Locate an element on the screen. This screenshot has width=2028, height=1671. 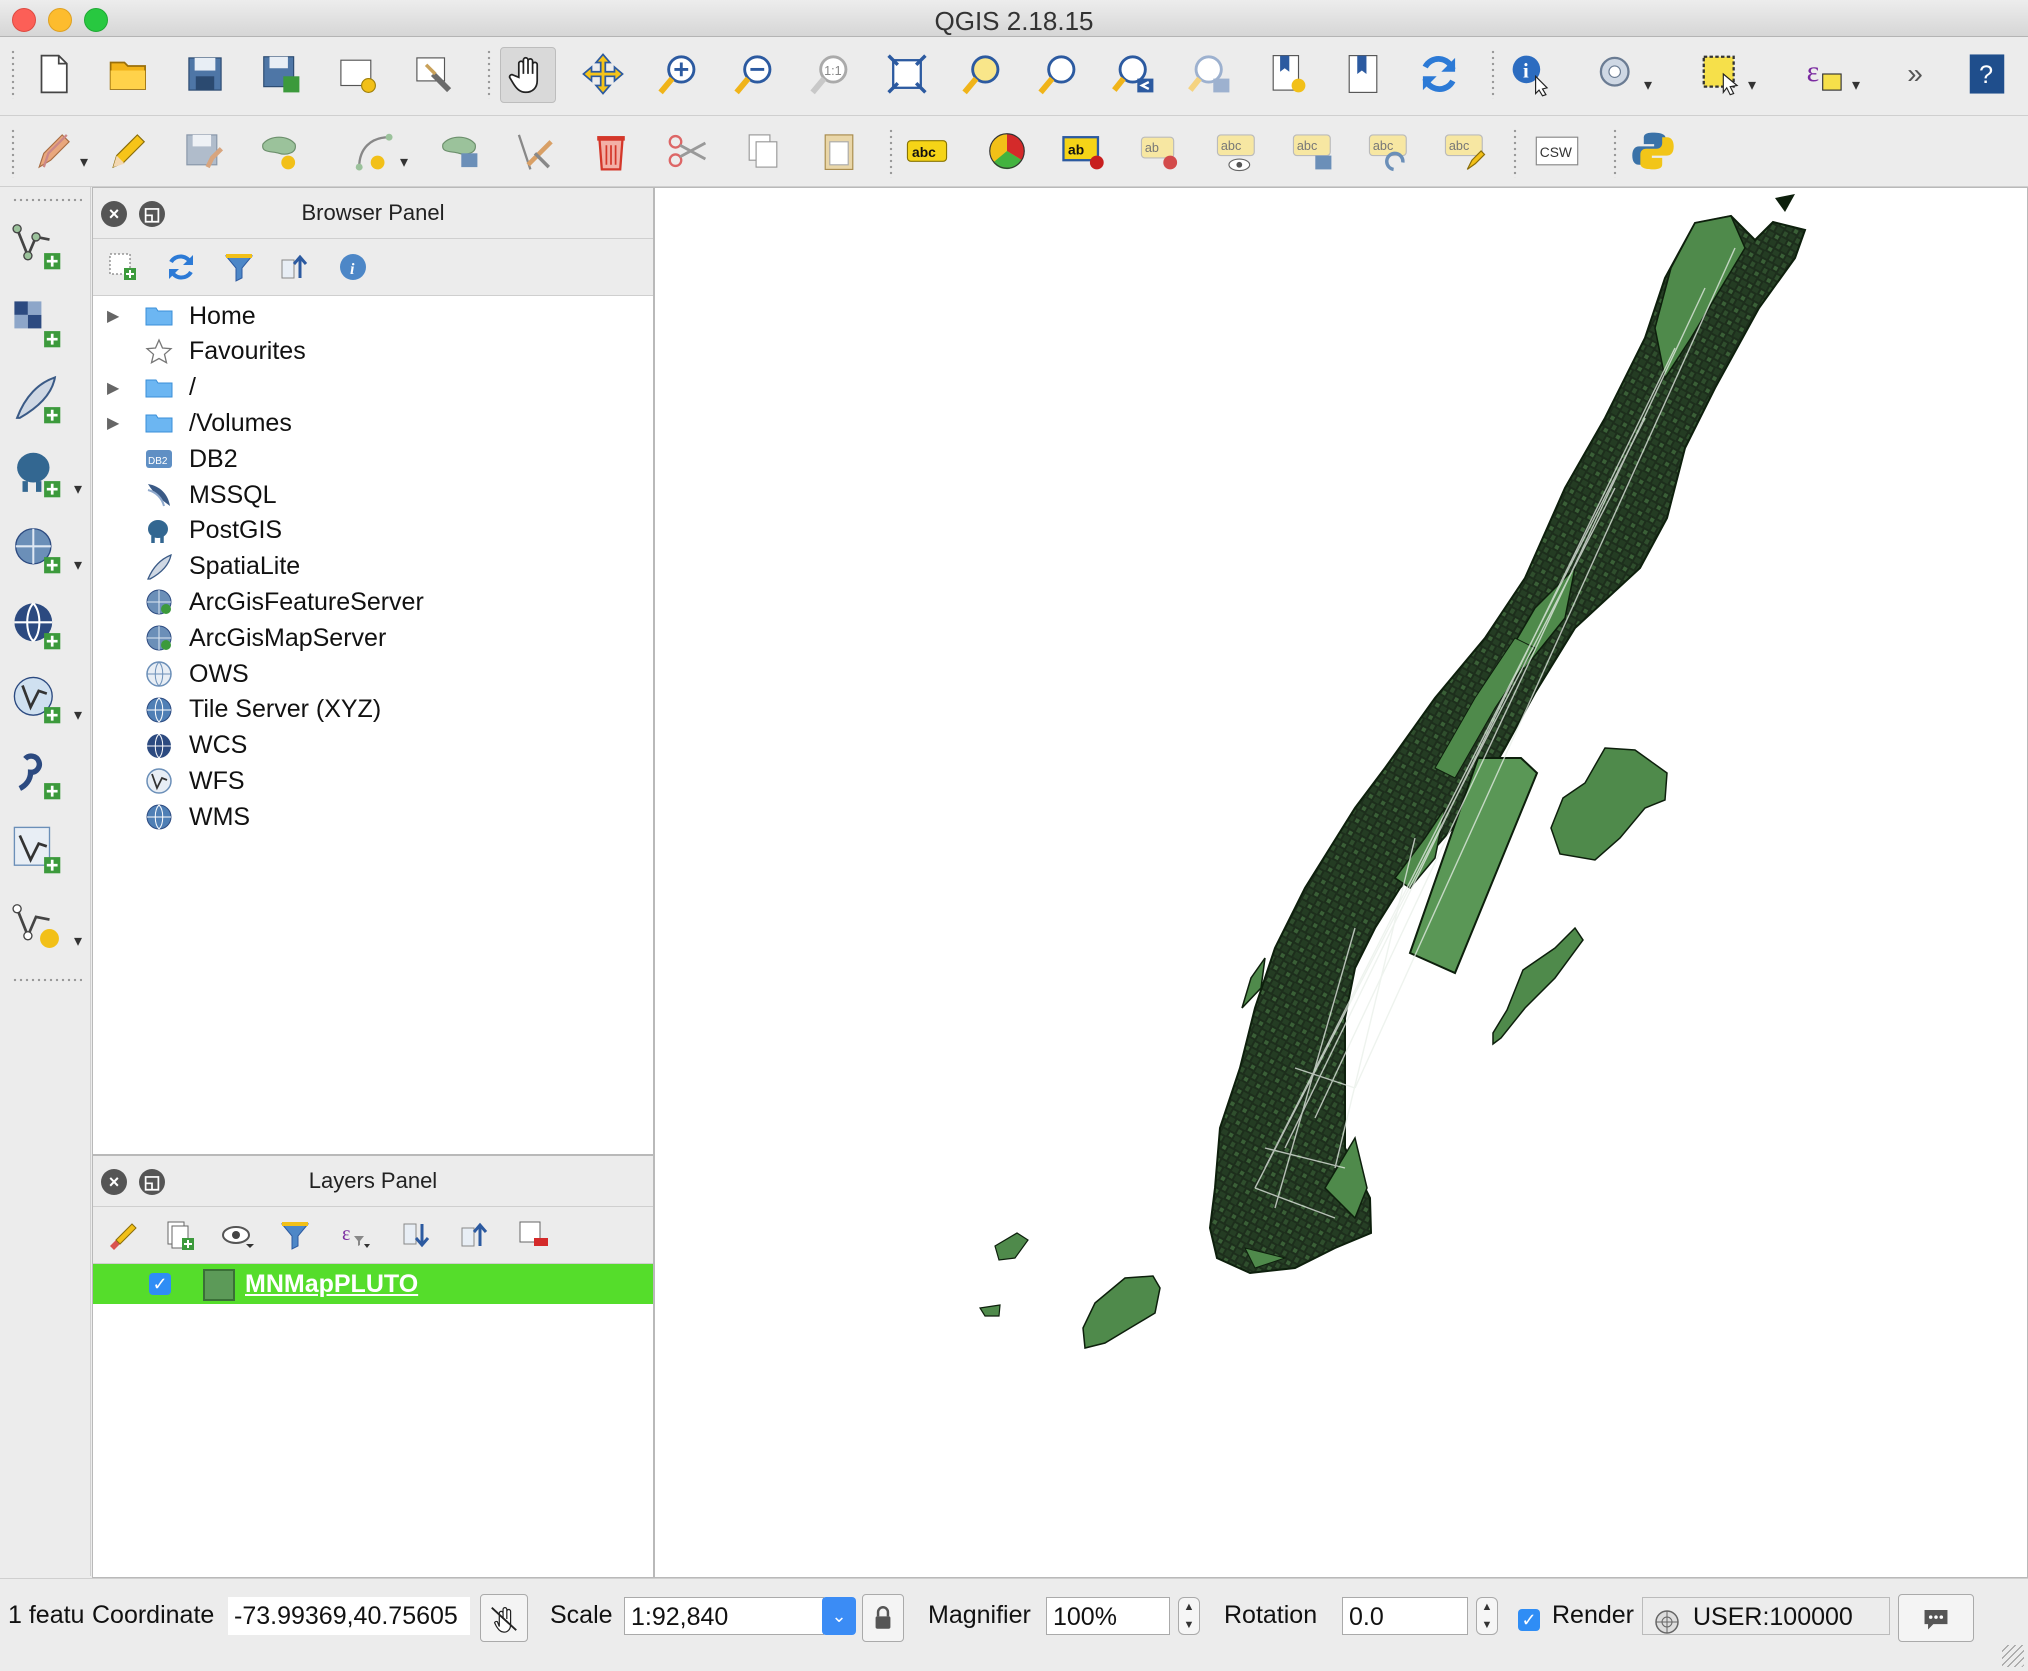
new-print-composer-icon is located at coordinates (357, 74).